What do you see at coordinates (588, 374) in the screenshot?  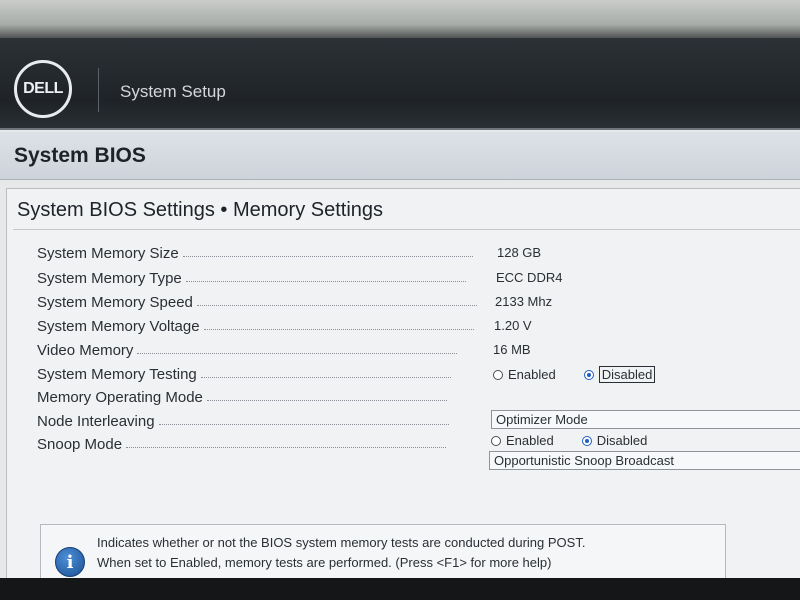 I see `radio-button-checked-icon` at bounding box center [588, 374].